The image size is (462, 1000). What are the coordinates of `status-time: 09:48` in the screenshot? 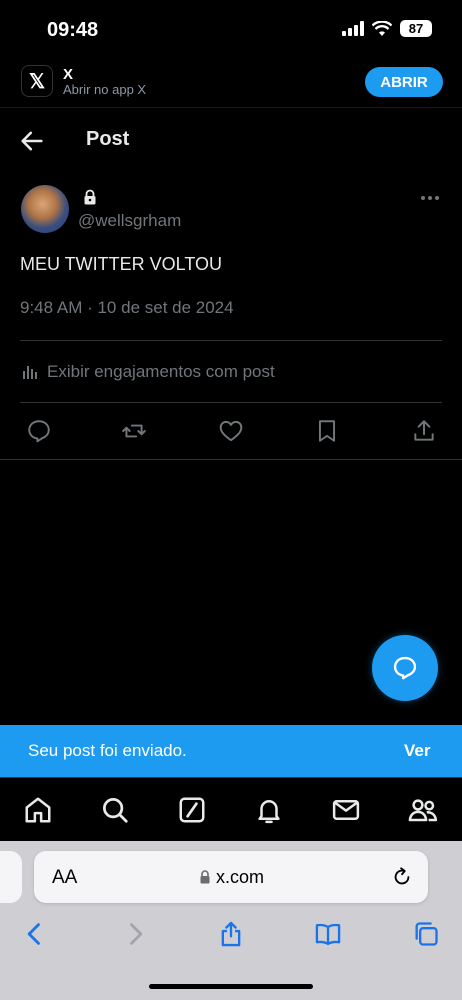 It's located at (73, 30).